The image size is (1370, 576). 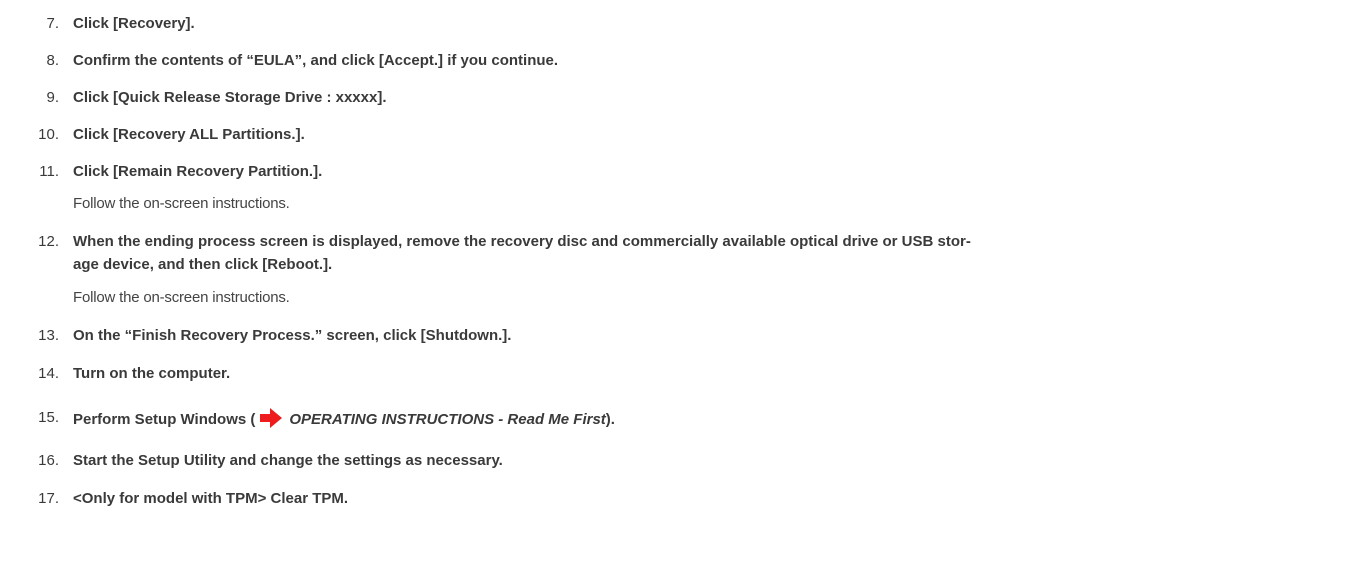 What do you see at coordinates (48, 373) in the screenshot?
I see `step-number: 14.` at bounding box center [48, 373].